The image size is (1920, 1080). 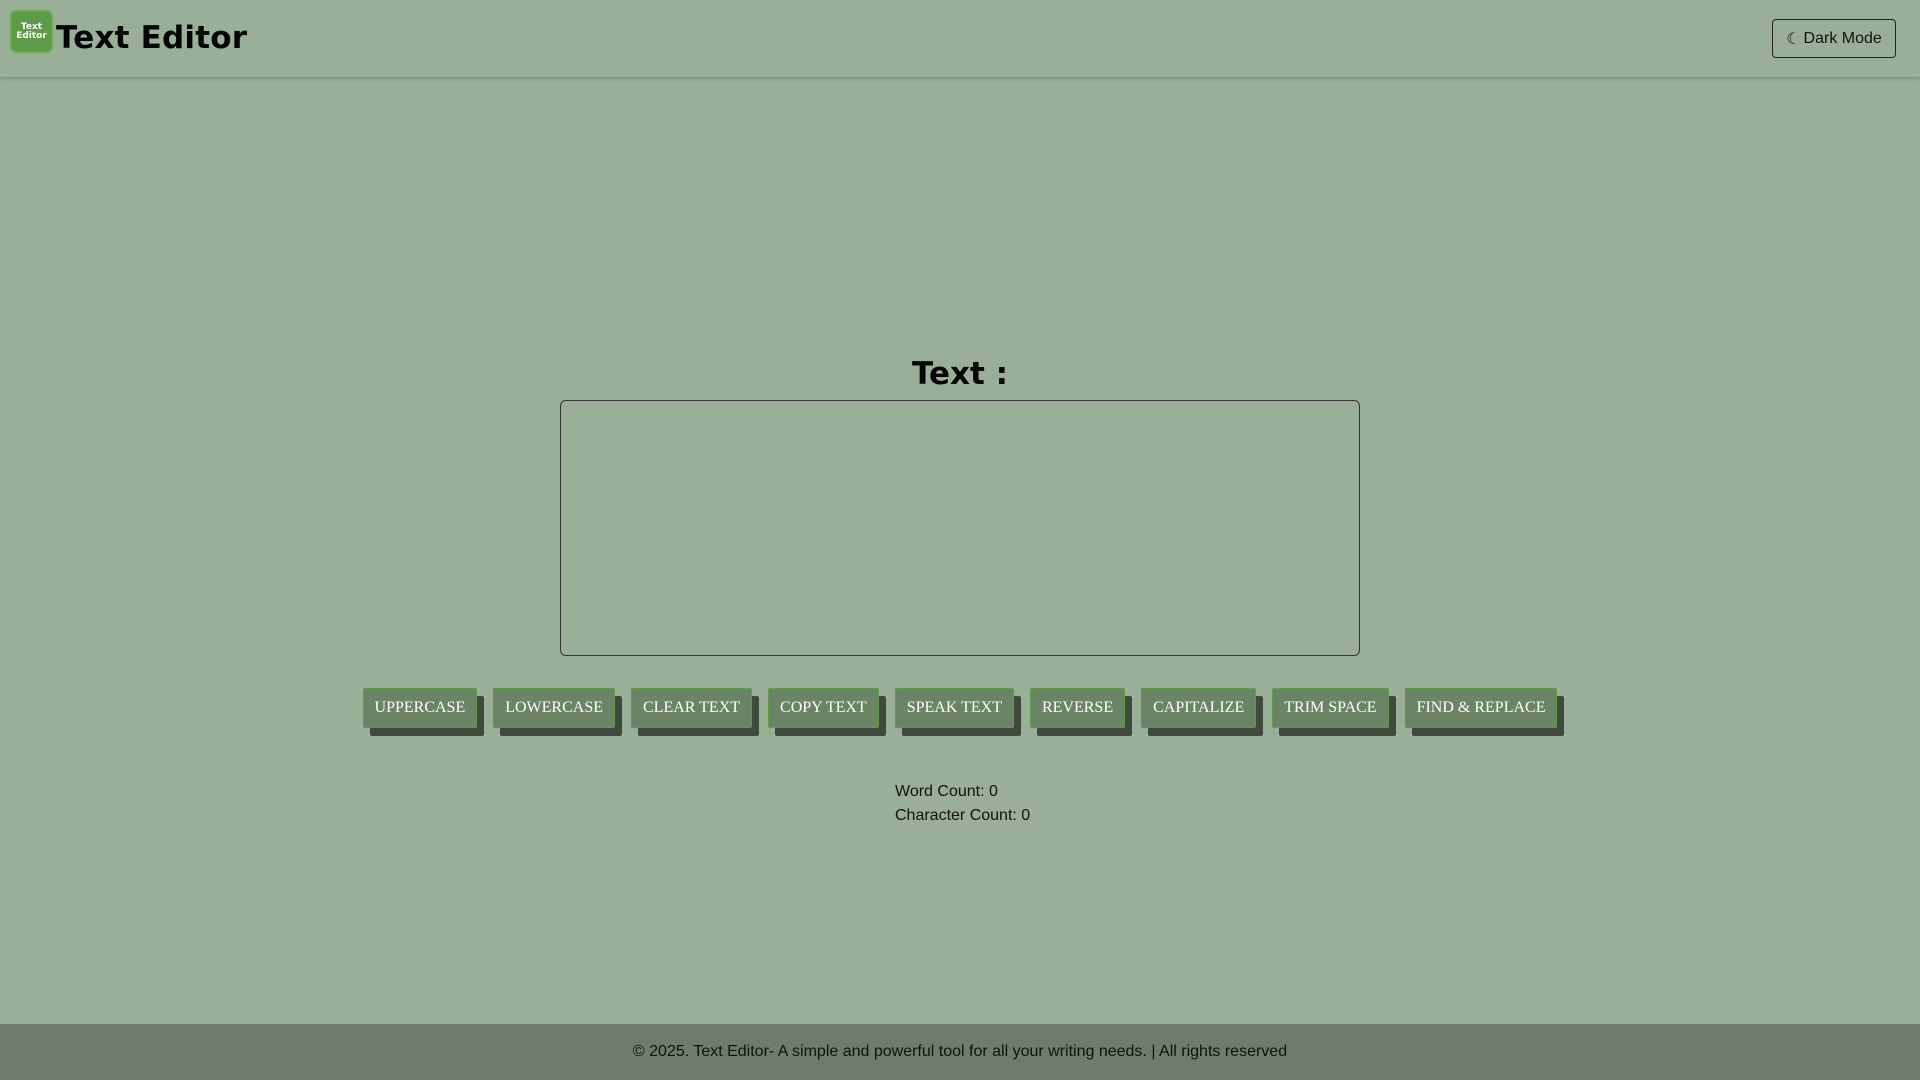 What do you see at coordinates (1842, 38) in the screenshot?
I see `dark-mode-label: Dark Mode` at bounding box center [1842, 38].